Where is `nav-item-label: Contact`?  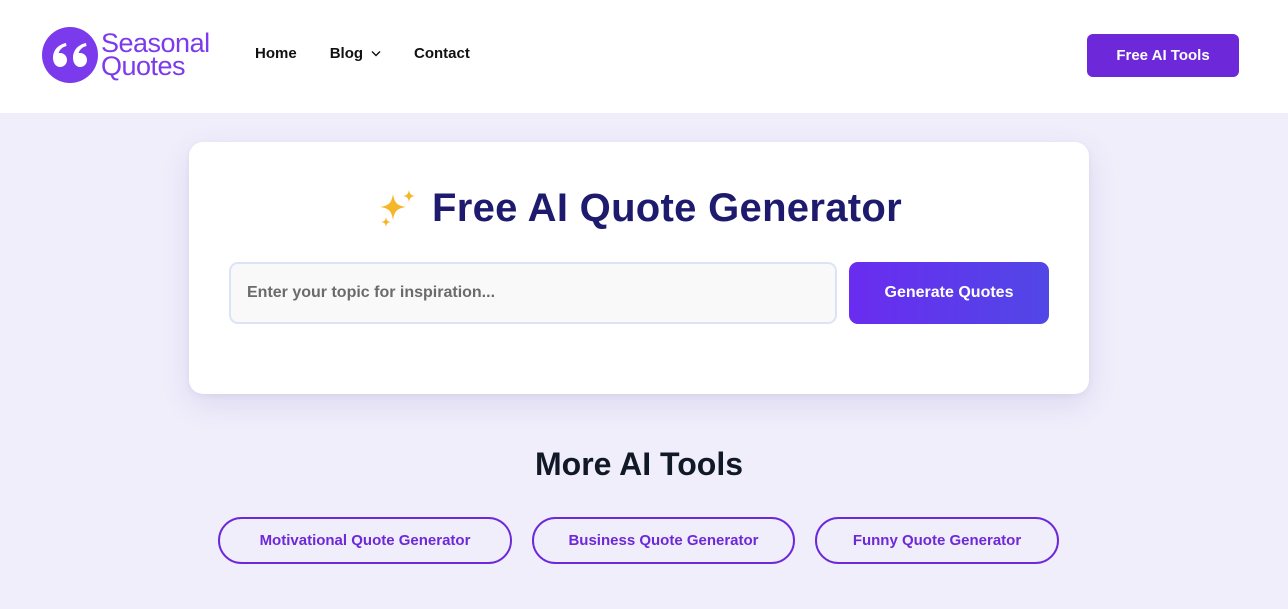
nav-item-label: Contact is located at coordinates (442, 53).